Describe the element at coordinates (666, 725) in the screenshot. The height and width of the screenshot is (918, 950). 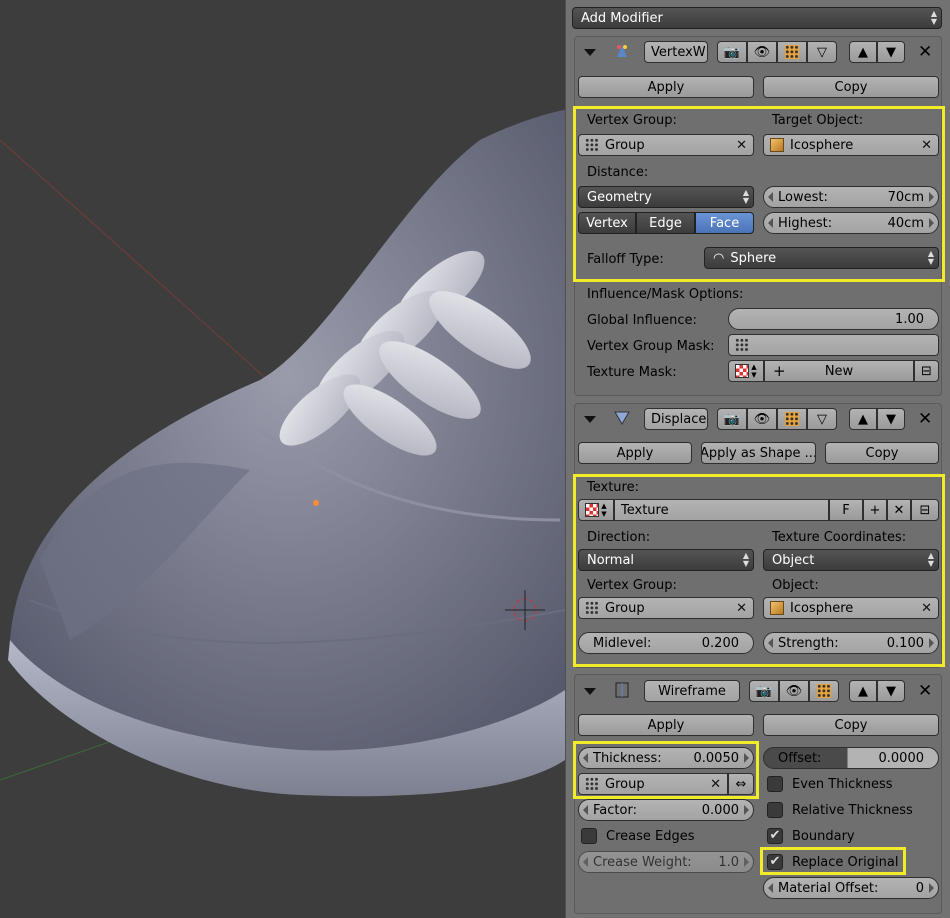
I see `wireframe-apply-button: Apply` at that location.